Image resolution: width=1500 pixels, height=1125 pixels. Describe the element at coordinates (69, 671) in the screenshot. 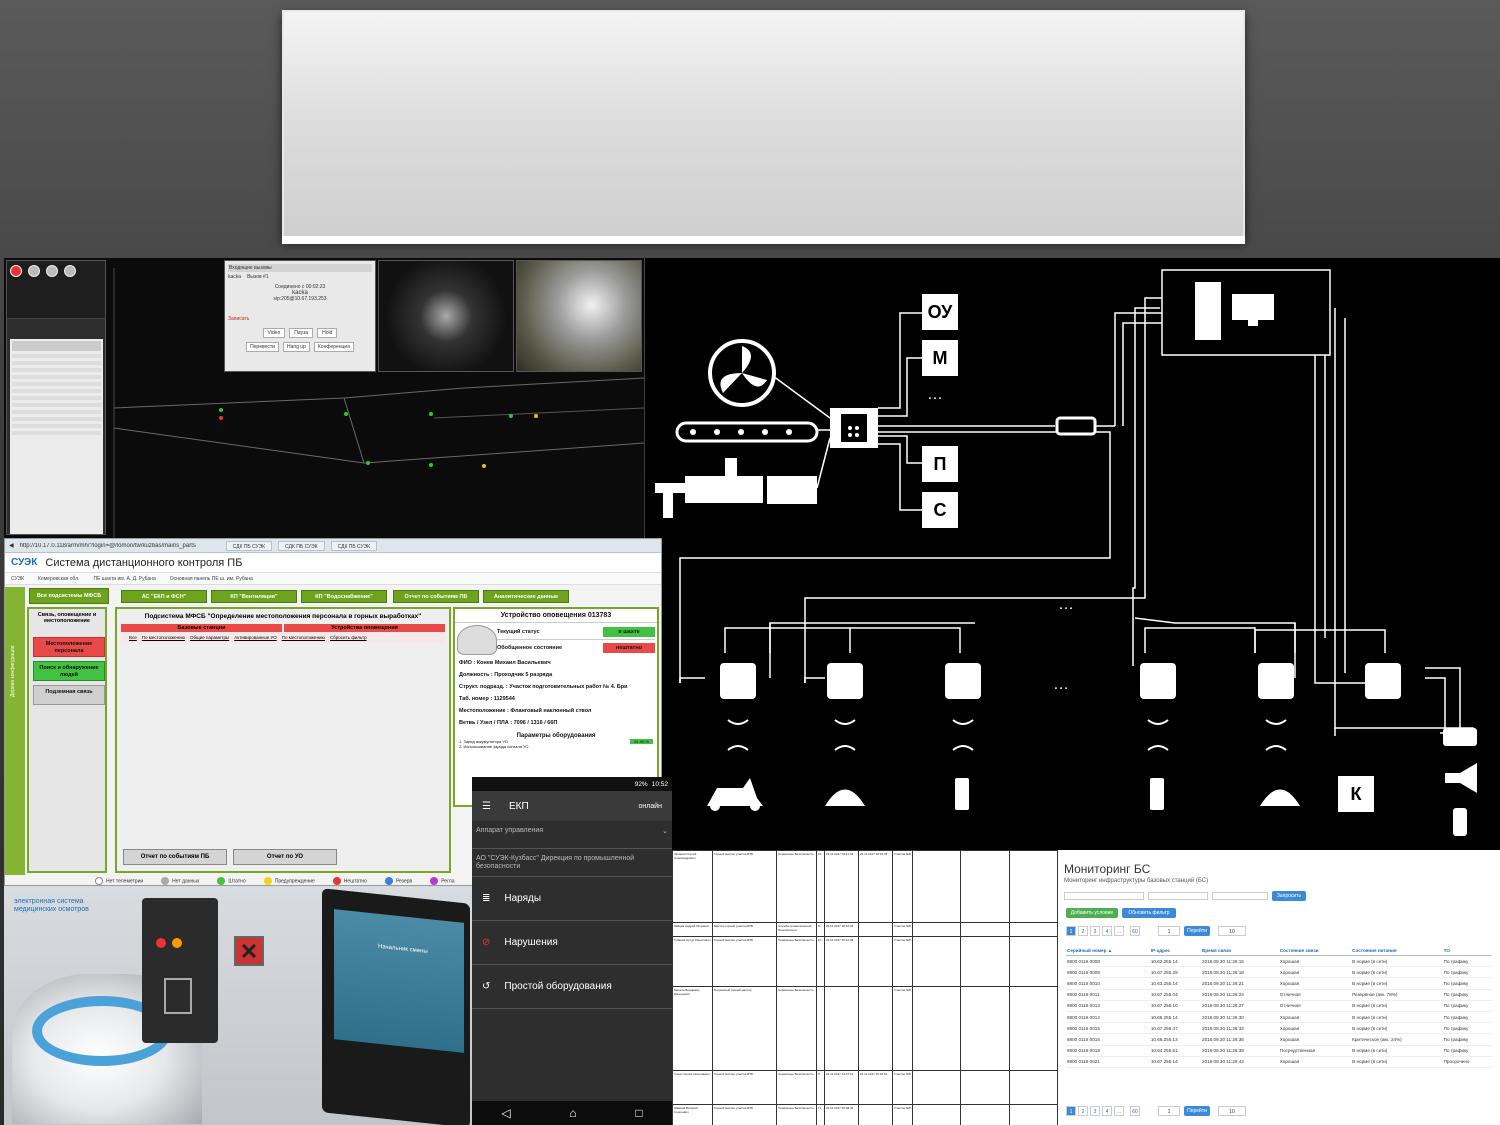

I see `people-search-button: Поиск и обнаружение людей` at that location.